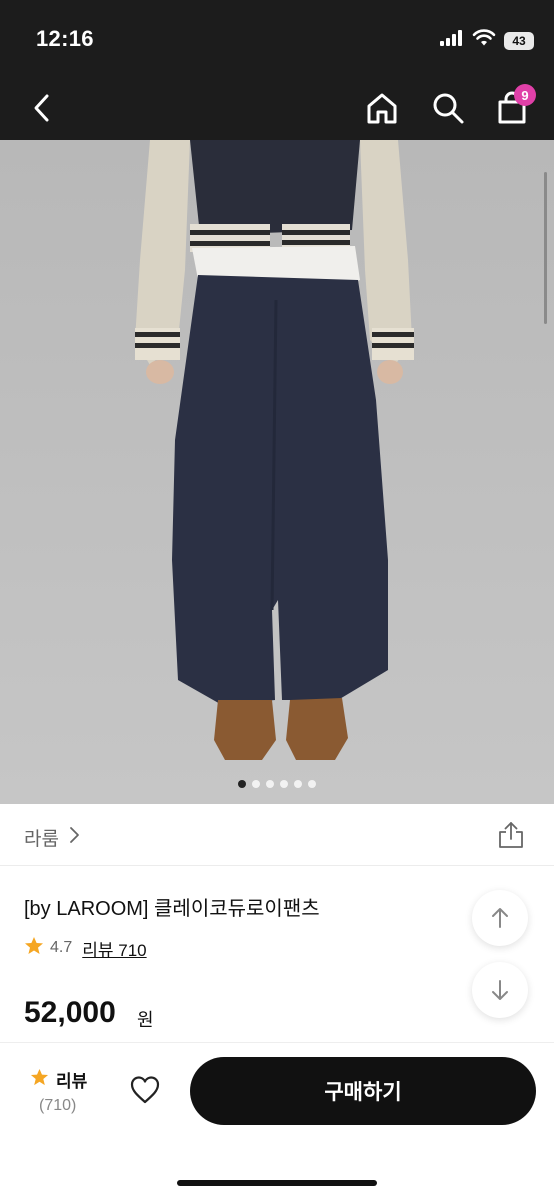 This screenshot has width=554, height=1200. What do you see at coordinates (277, 38) in the screenshot?
I see `status-bar: 12:16 43` at bounding box center [277, 38].